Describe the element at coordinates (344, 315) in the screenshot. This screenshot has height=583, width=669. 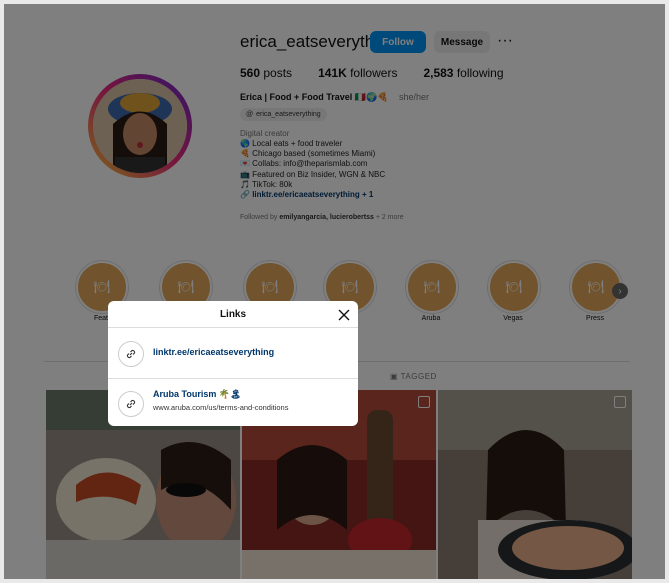
I see `close-icon` at that location.